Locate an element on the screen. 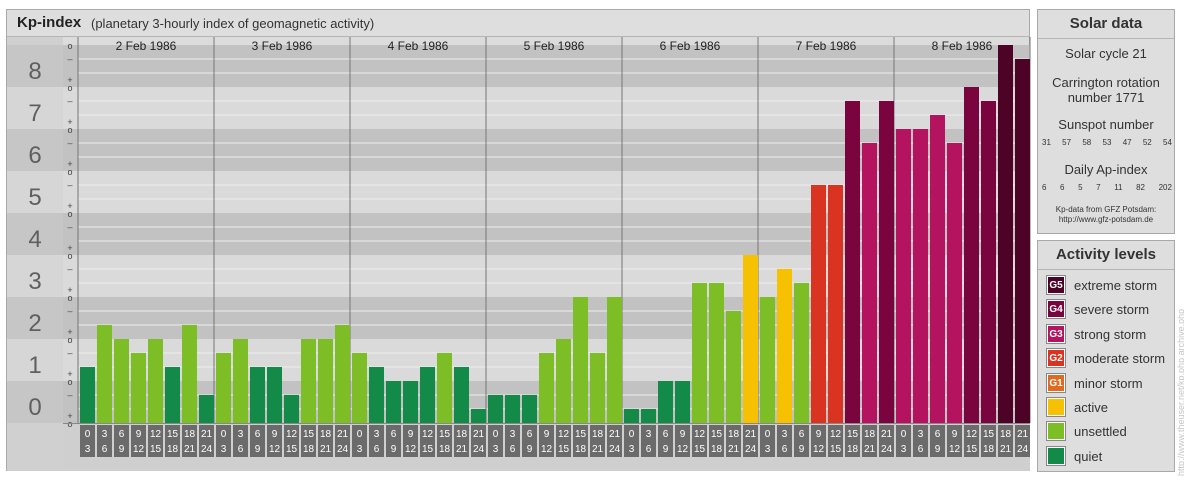 The height and width of the screenshot is (480, 1184). sunspot-value: 58 is located at coordinates (1087, 142).